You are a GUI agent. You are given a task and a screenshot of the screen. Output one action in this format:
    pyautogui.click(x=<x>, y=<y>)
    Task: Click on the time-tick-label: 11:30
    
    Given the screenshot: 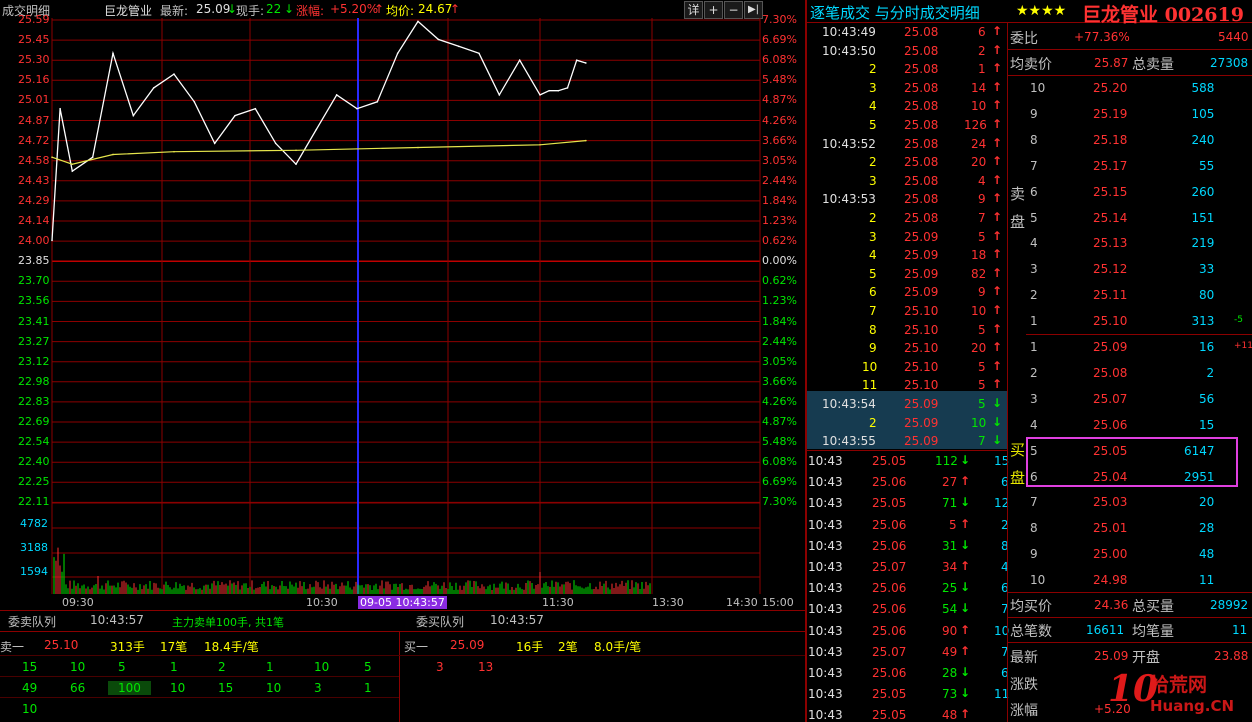 What is the action you would take?
    pyautogui.click(x=558, y=602)
    